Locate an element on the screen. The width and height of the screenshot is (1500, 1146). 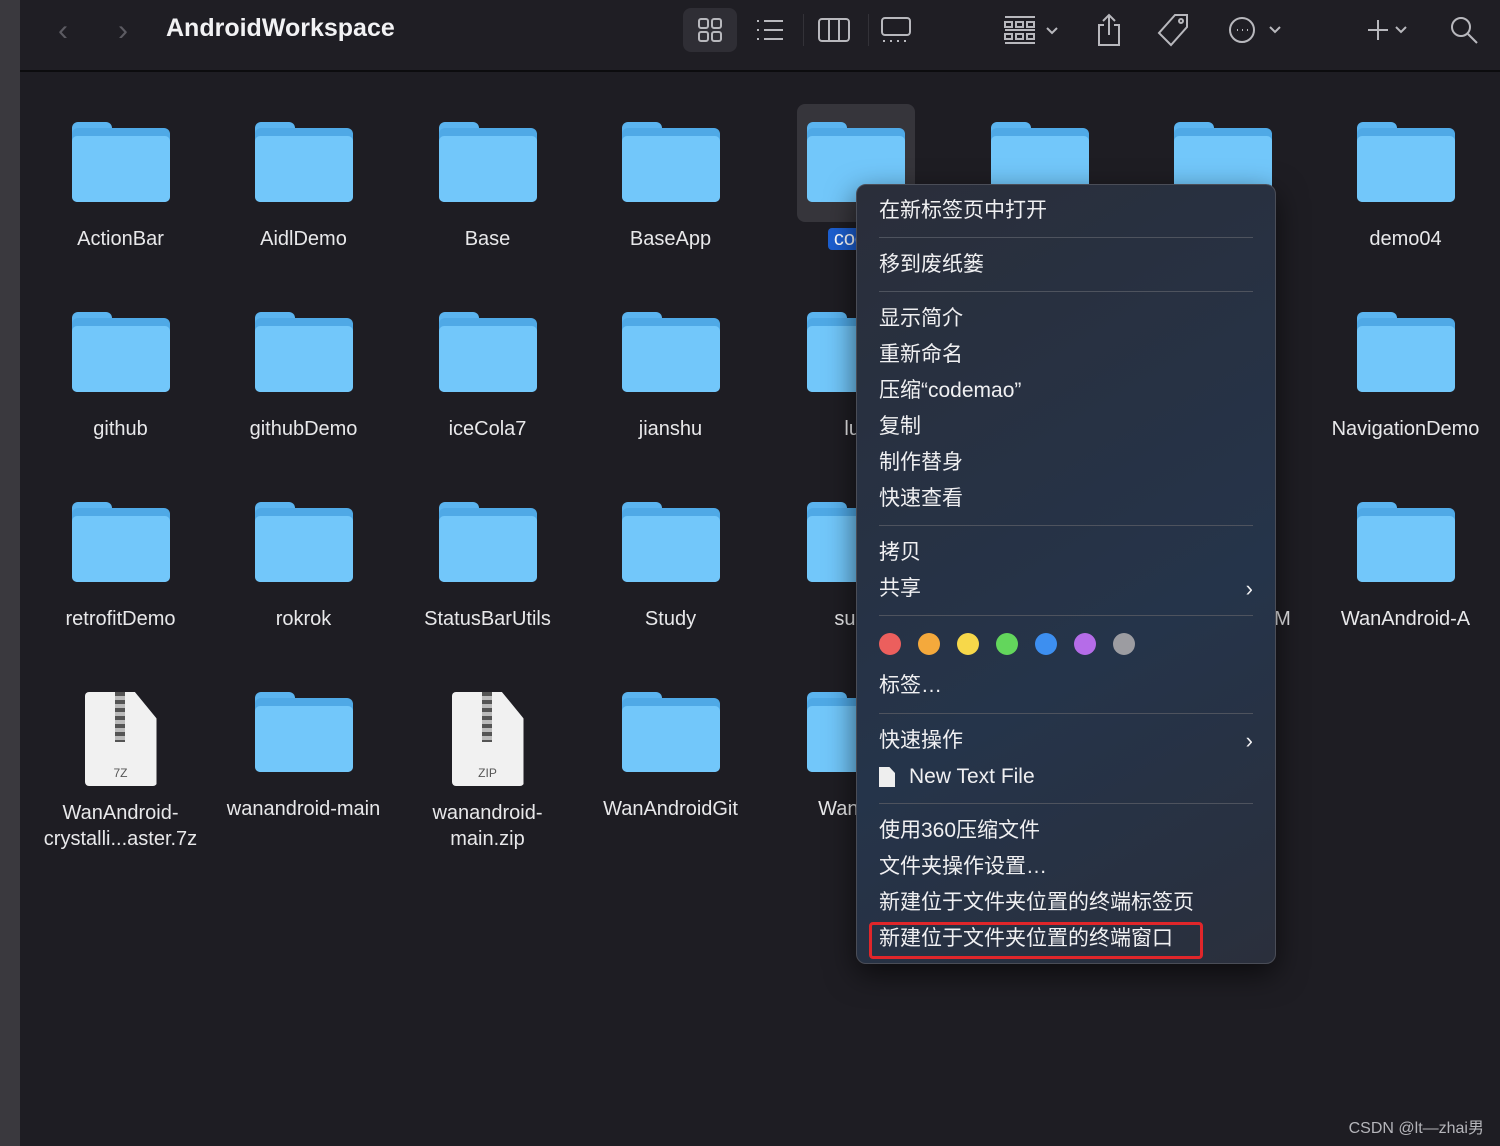
folder-item: jianshu is located at coordinates (670, 377).